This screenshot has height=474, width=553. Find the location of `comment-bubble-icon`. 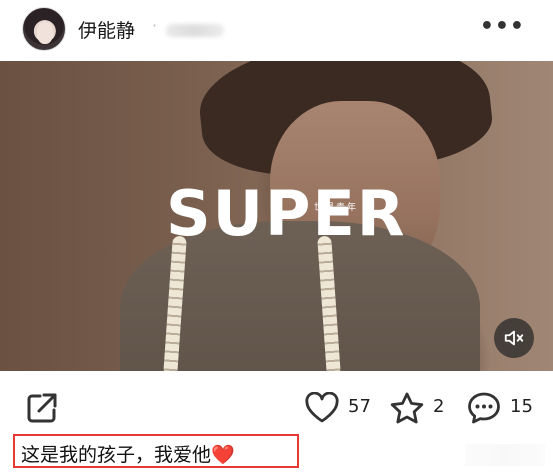

comment-bubble-icon is located at coordinates (484, 408).